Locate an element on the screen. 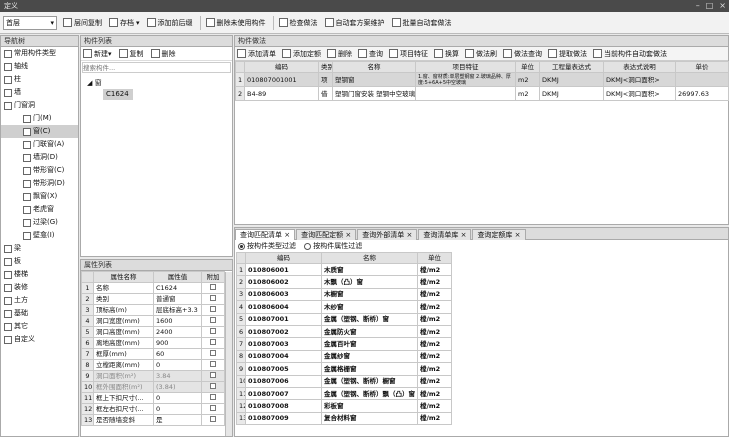 The image size is (729, 437). nav-item: 装修 is located at coordinates (39, 287).